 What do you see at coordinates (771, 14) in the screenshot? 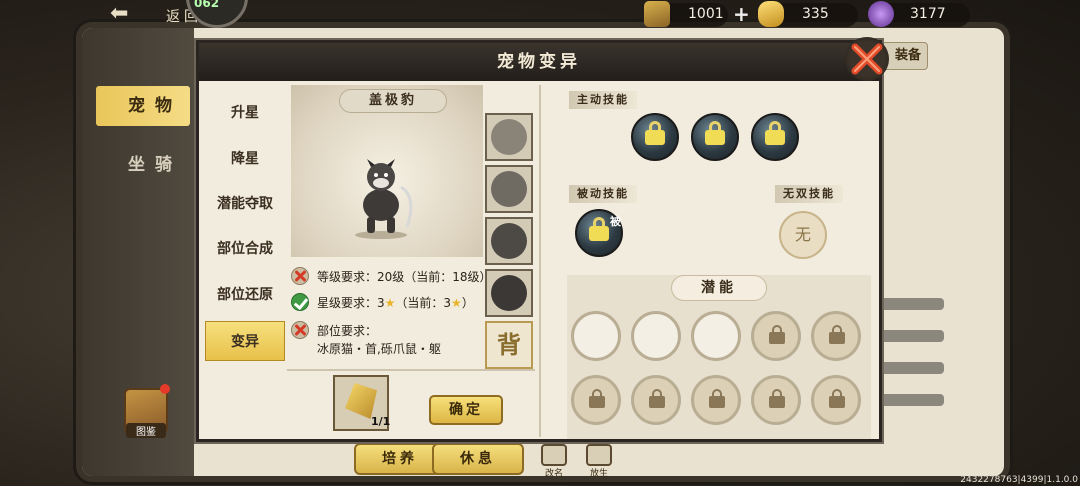
I see `gold-ingot-icon` at bounding box center [771, 14].